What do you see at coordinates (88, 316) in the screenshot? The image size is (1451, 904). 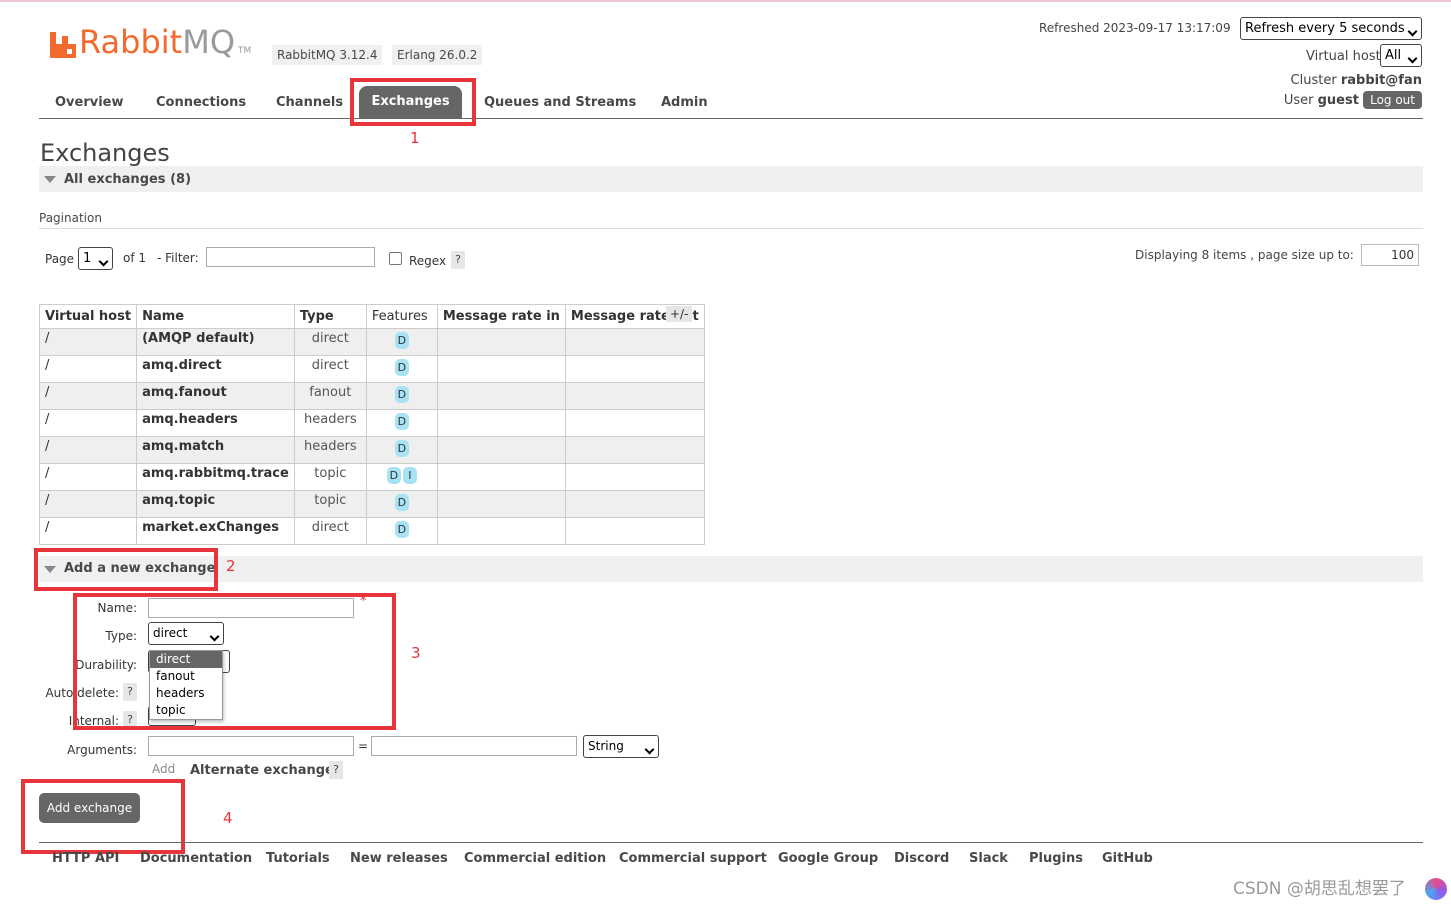 I see `column-header-virtual-host: Virtual host` at bounding box center [88, 316].